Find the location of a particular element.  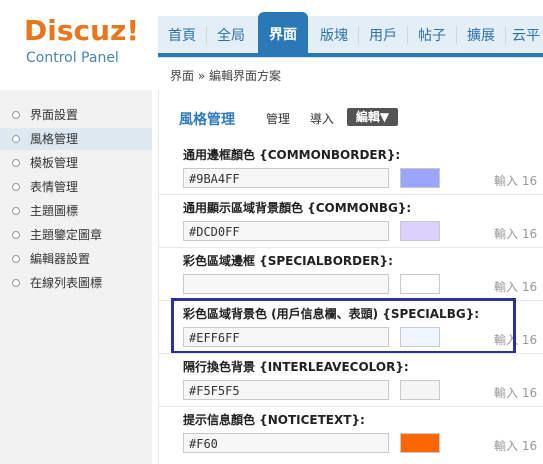

sidebar-item-thread-stamps: 主題鑒定圖章 is located at coordinates (76, 235).